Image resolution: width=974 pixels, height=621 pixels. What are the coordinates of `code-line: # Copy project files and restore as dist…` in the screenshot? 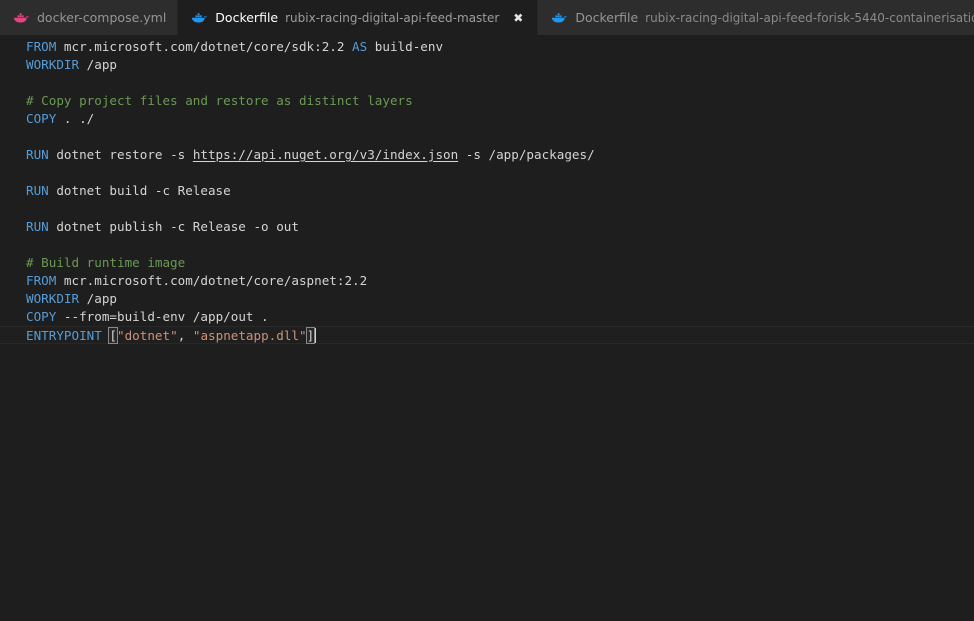 It's located at (487, 101).